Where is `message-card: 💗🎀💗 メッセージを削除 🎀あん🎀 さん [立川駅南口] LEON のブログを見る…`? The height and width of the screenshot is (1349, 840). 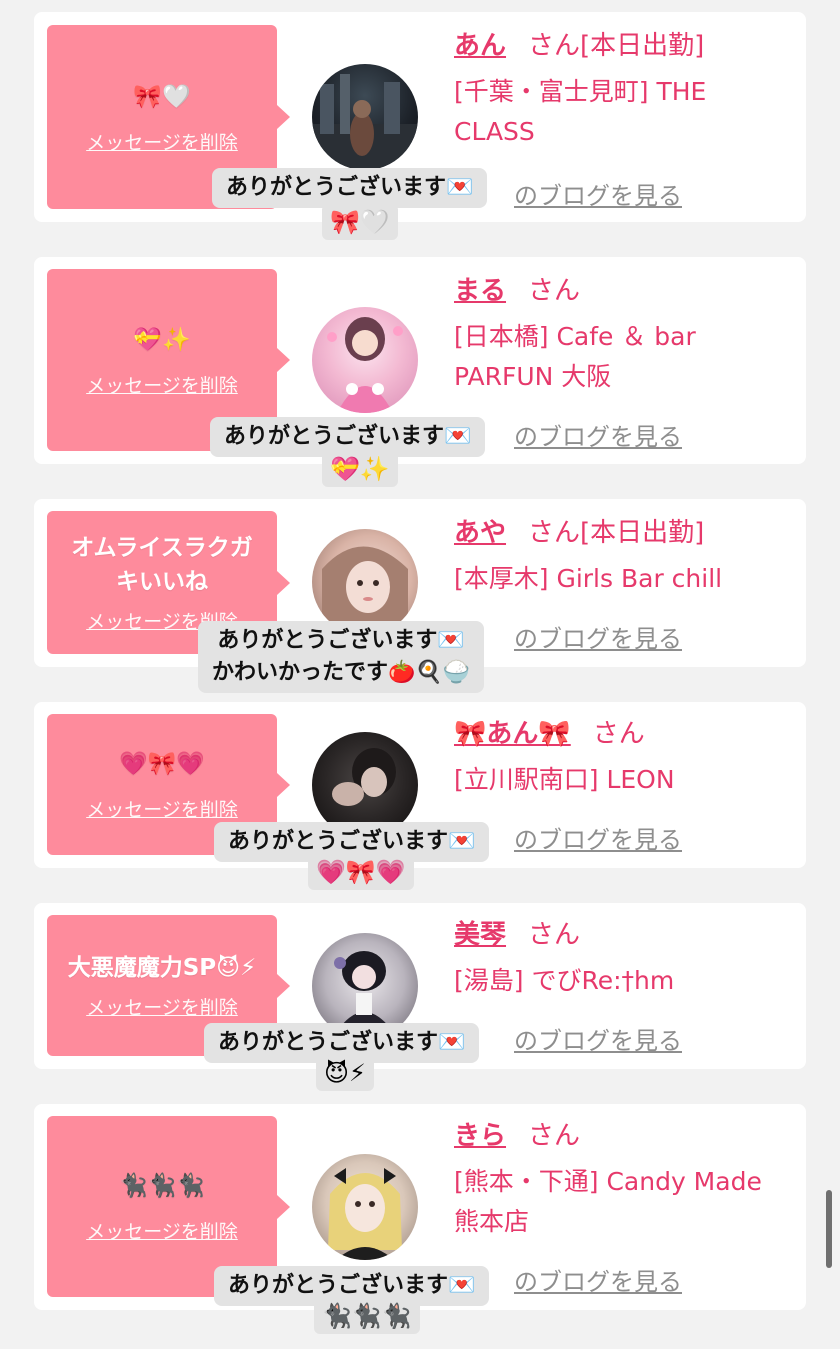
message-card: 💗🎀💗 メッセージを削除 🎀あん🎀 さん [立川駅南口] LEON のブログを見る… is located at coordinates (420, 796).